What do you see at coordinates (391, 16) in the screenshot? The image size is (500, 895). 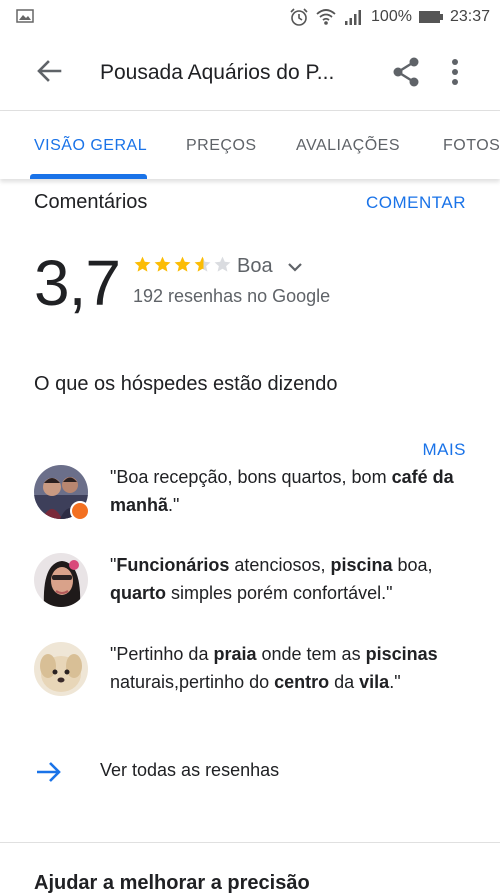 I see `battery-percent: 100%` at bounding box center [391, 16].